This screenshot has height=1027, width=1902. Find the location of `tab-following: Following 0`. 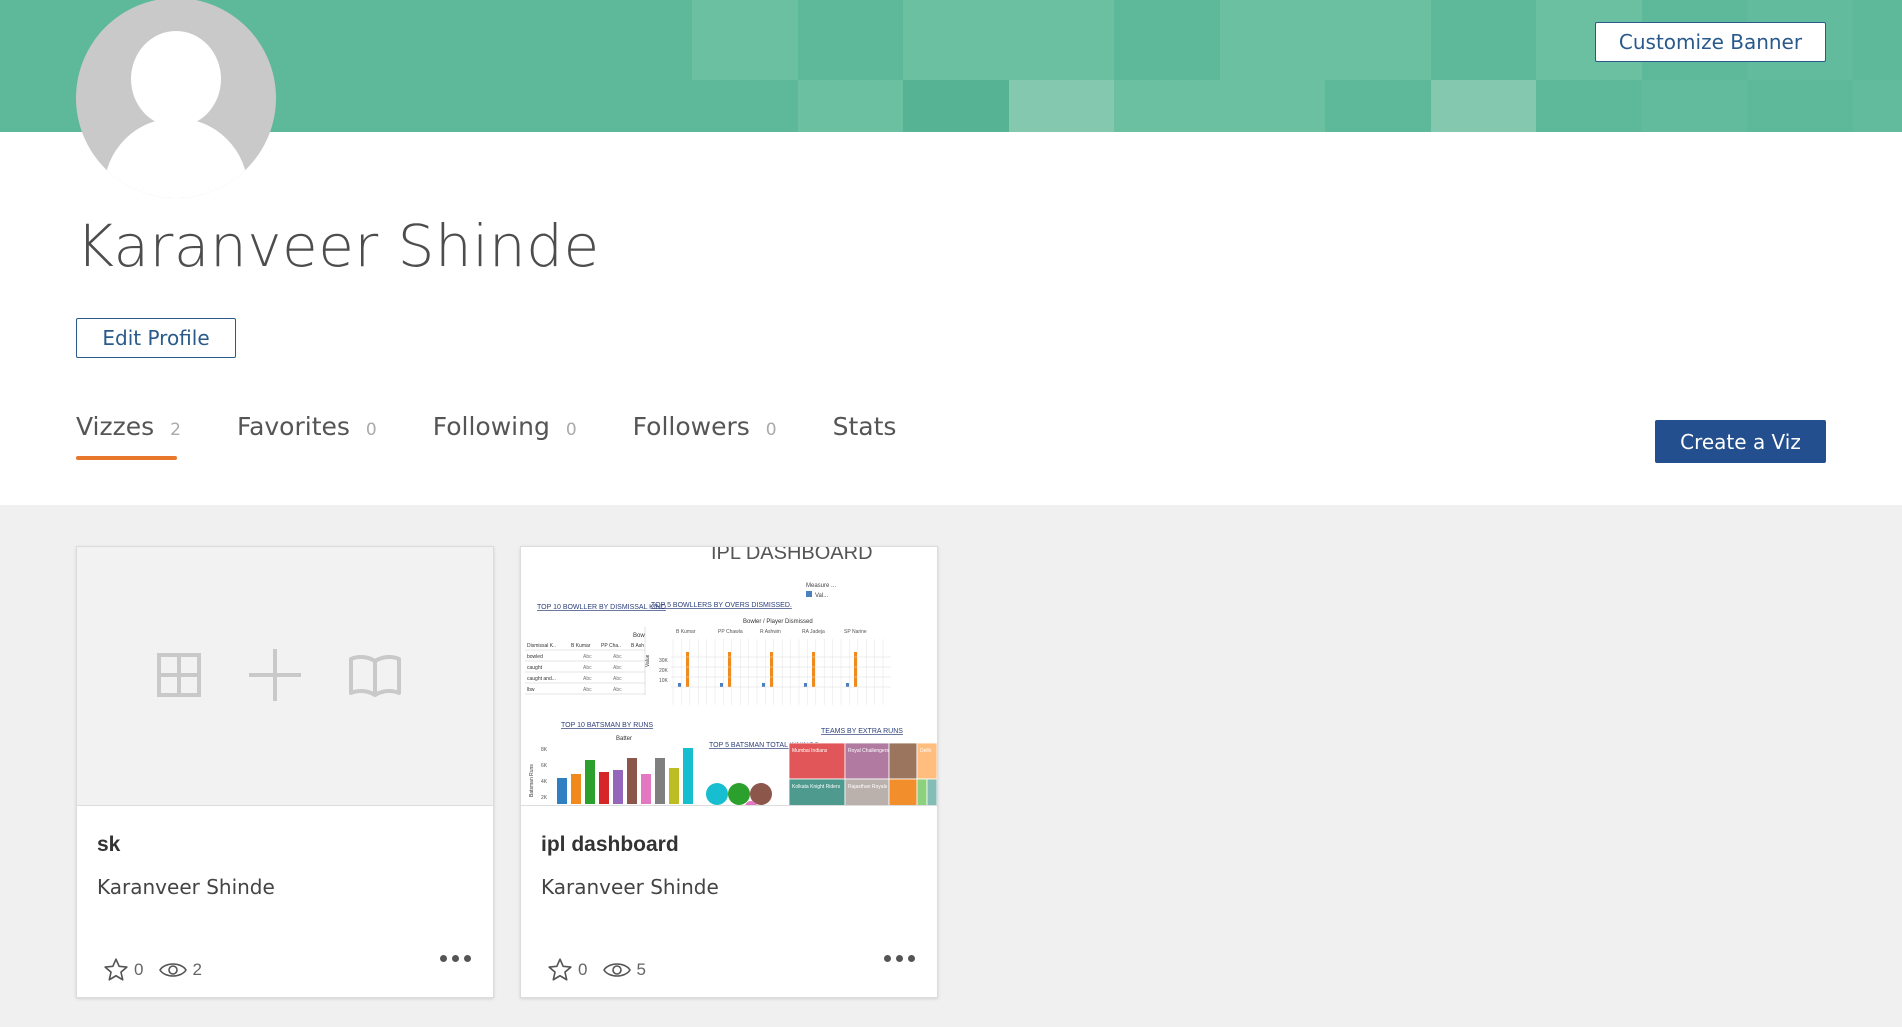

tab-following: Following 0 is located at coordinates (505, 436).